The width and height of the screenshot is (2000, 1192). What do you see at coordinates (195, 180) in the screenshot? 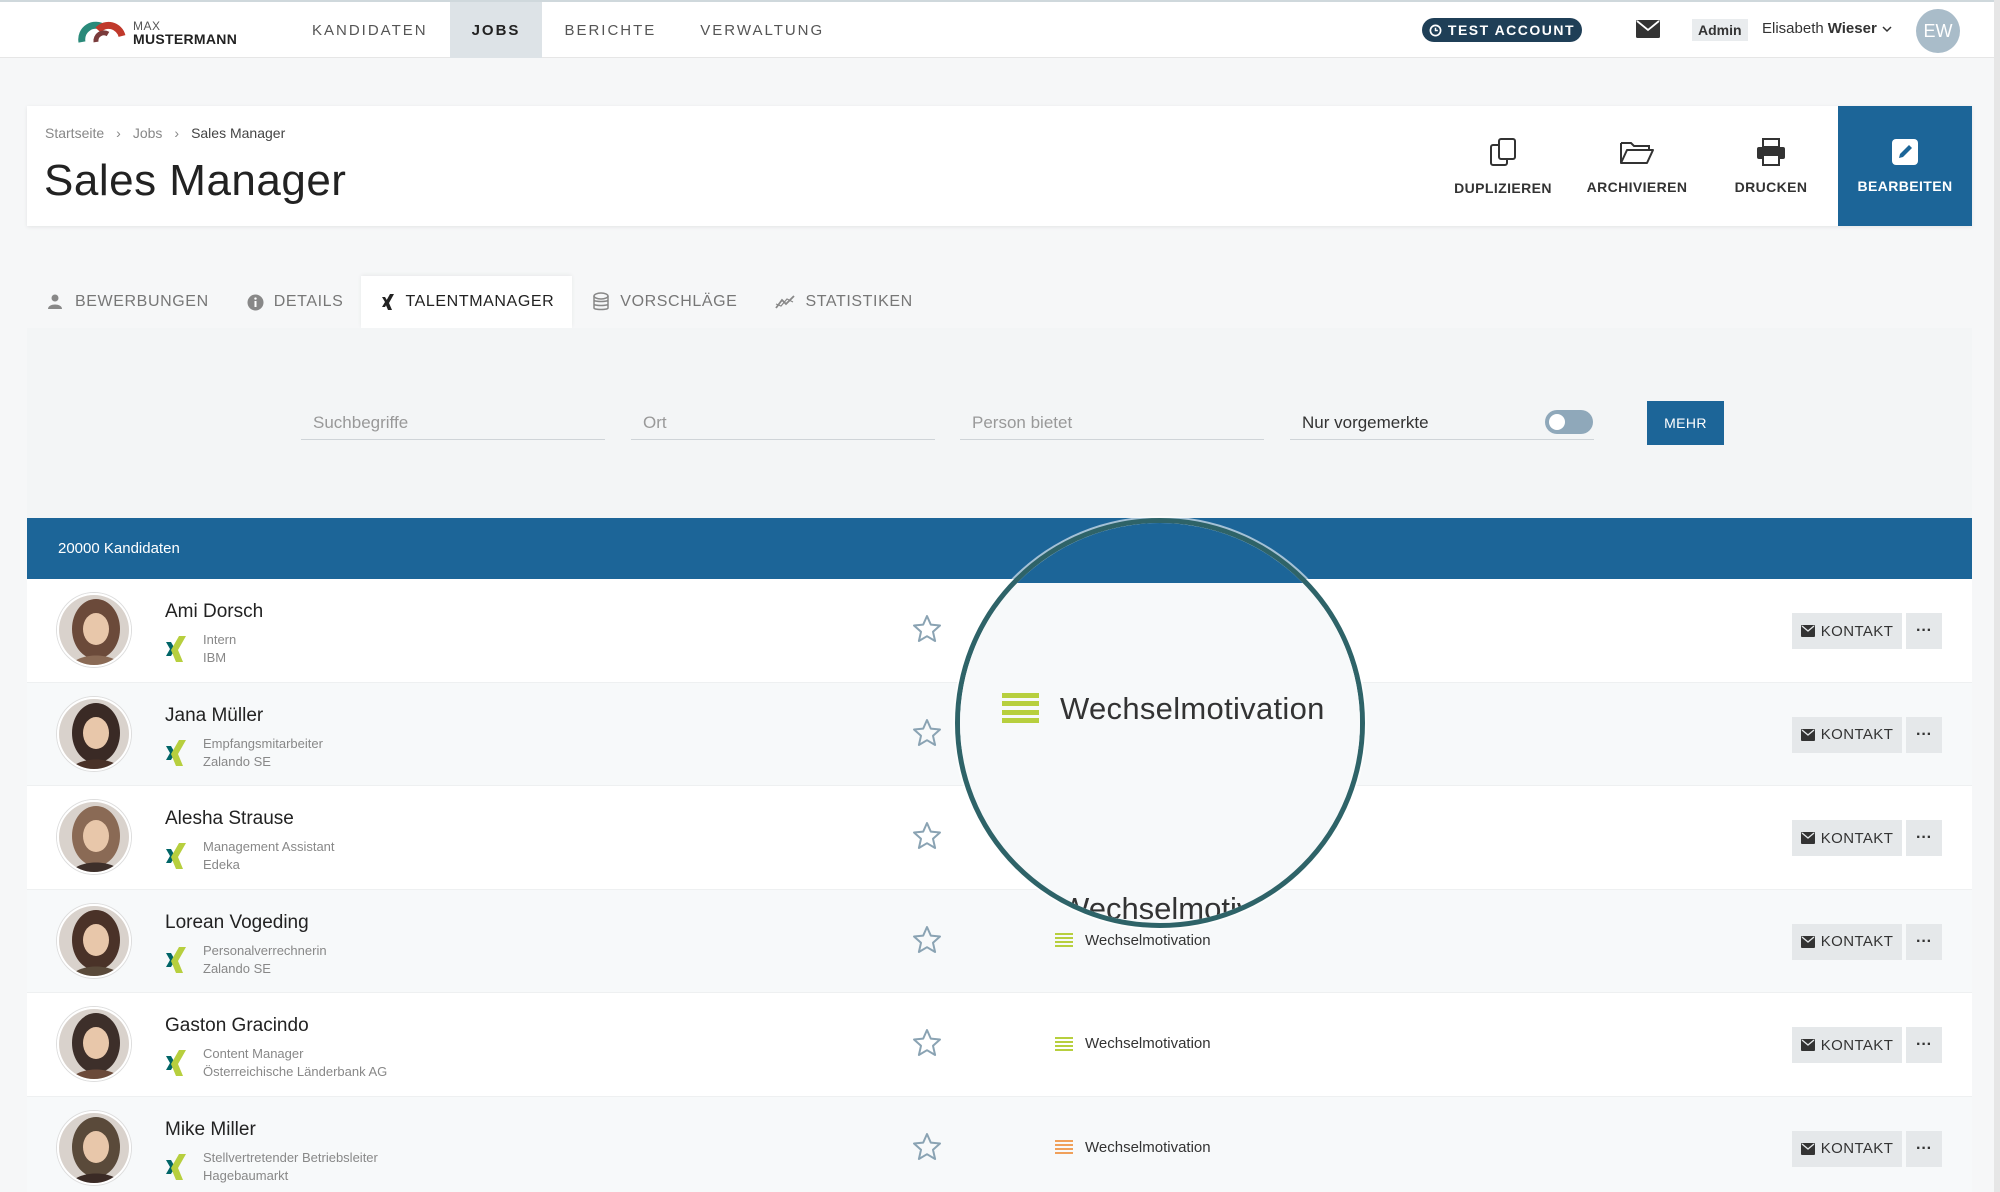
I see `page-title: Sales Manager` at bounding box center [195, 180].